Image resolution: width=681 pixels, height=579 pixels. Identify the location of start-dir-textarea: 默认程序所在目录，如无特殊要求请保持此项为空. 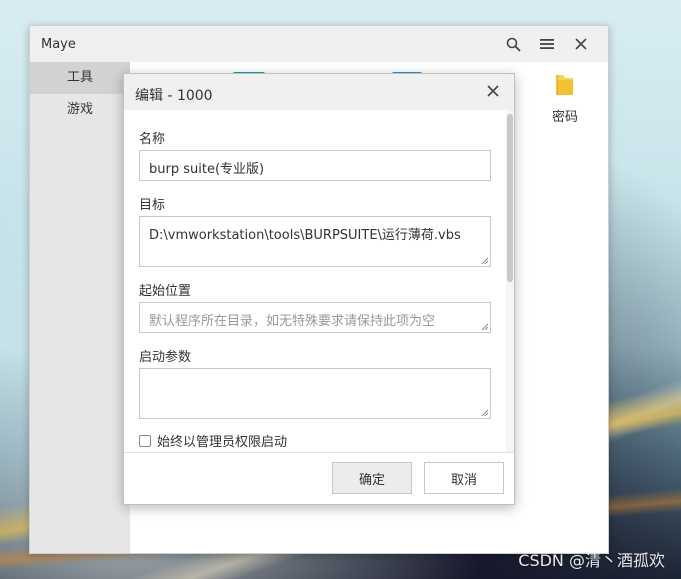
(315, 317).